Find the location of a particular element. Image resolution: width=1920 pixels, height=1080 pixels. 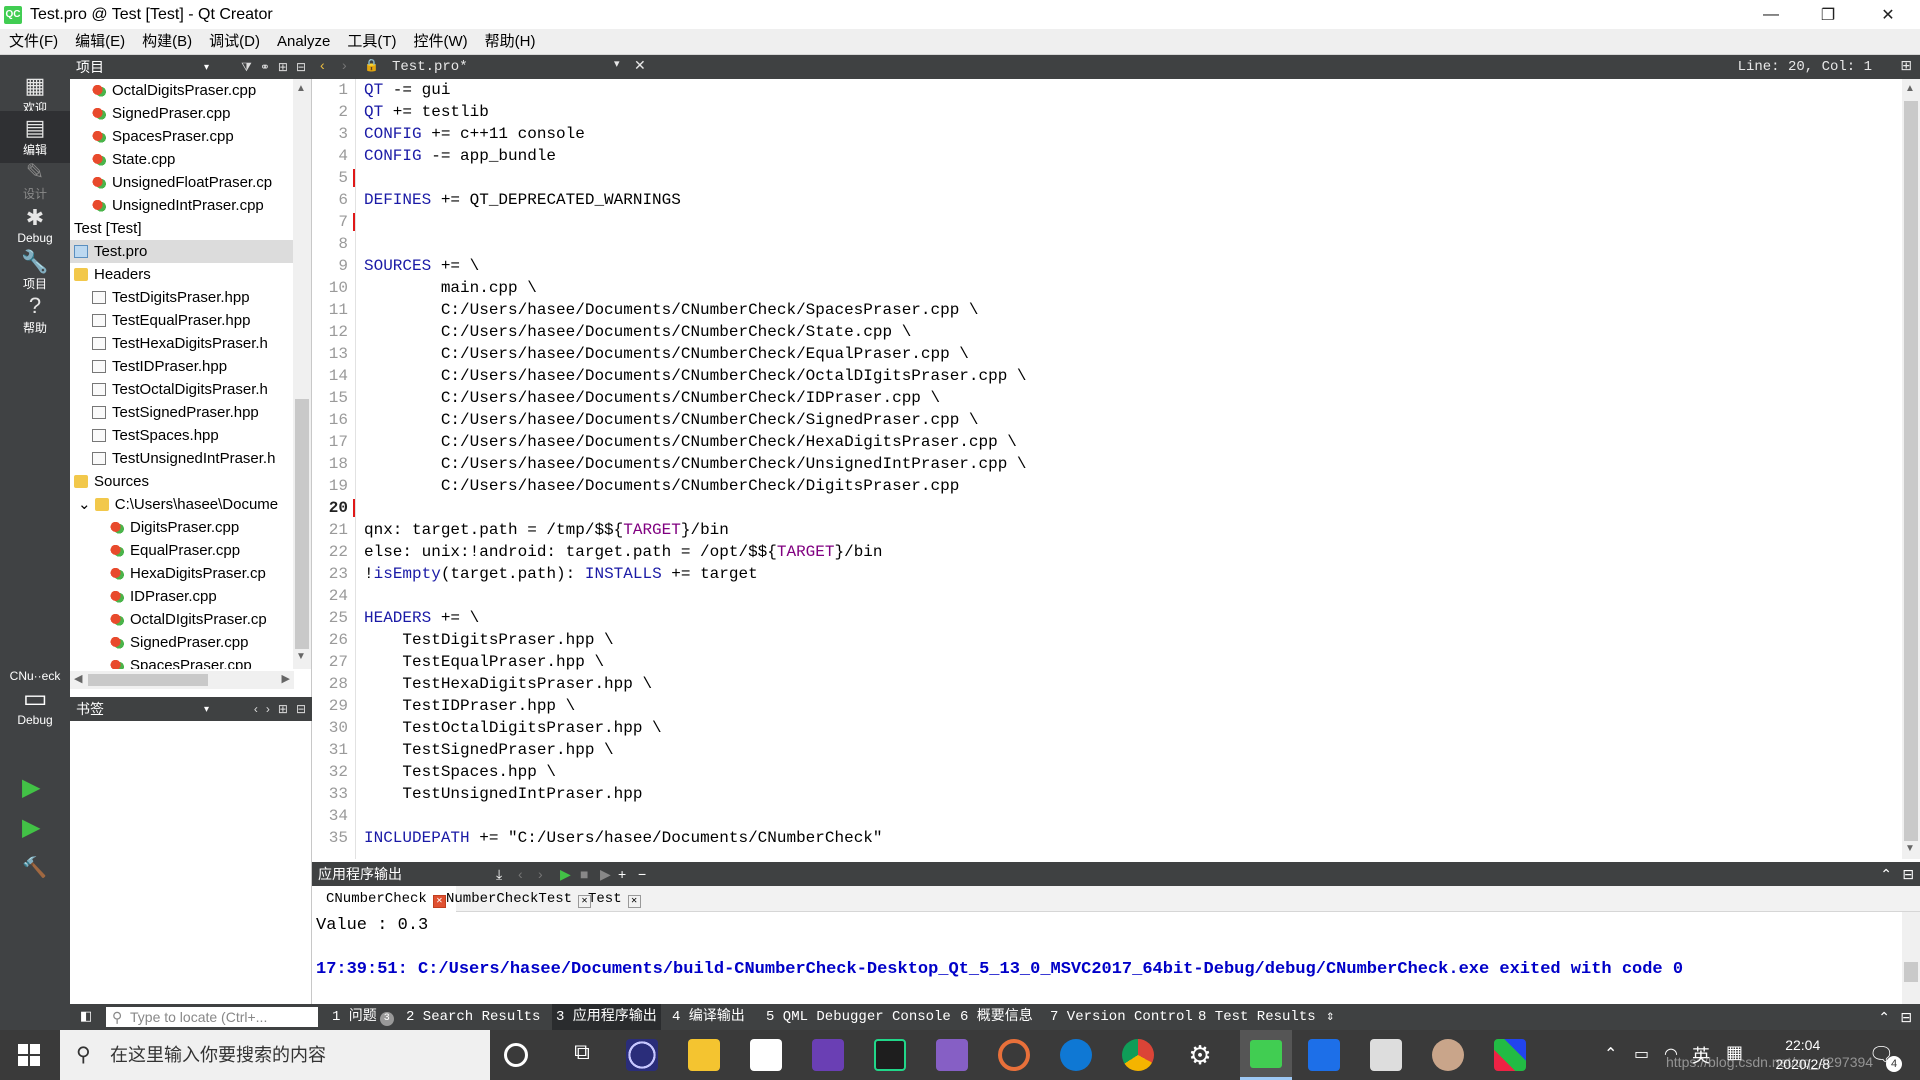

code-line: QT -= gui is located at coordinates (1132, 90).